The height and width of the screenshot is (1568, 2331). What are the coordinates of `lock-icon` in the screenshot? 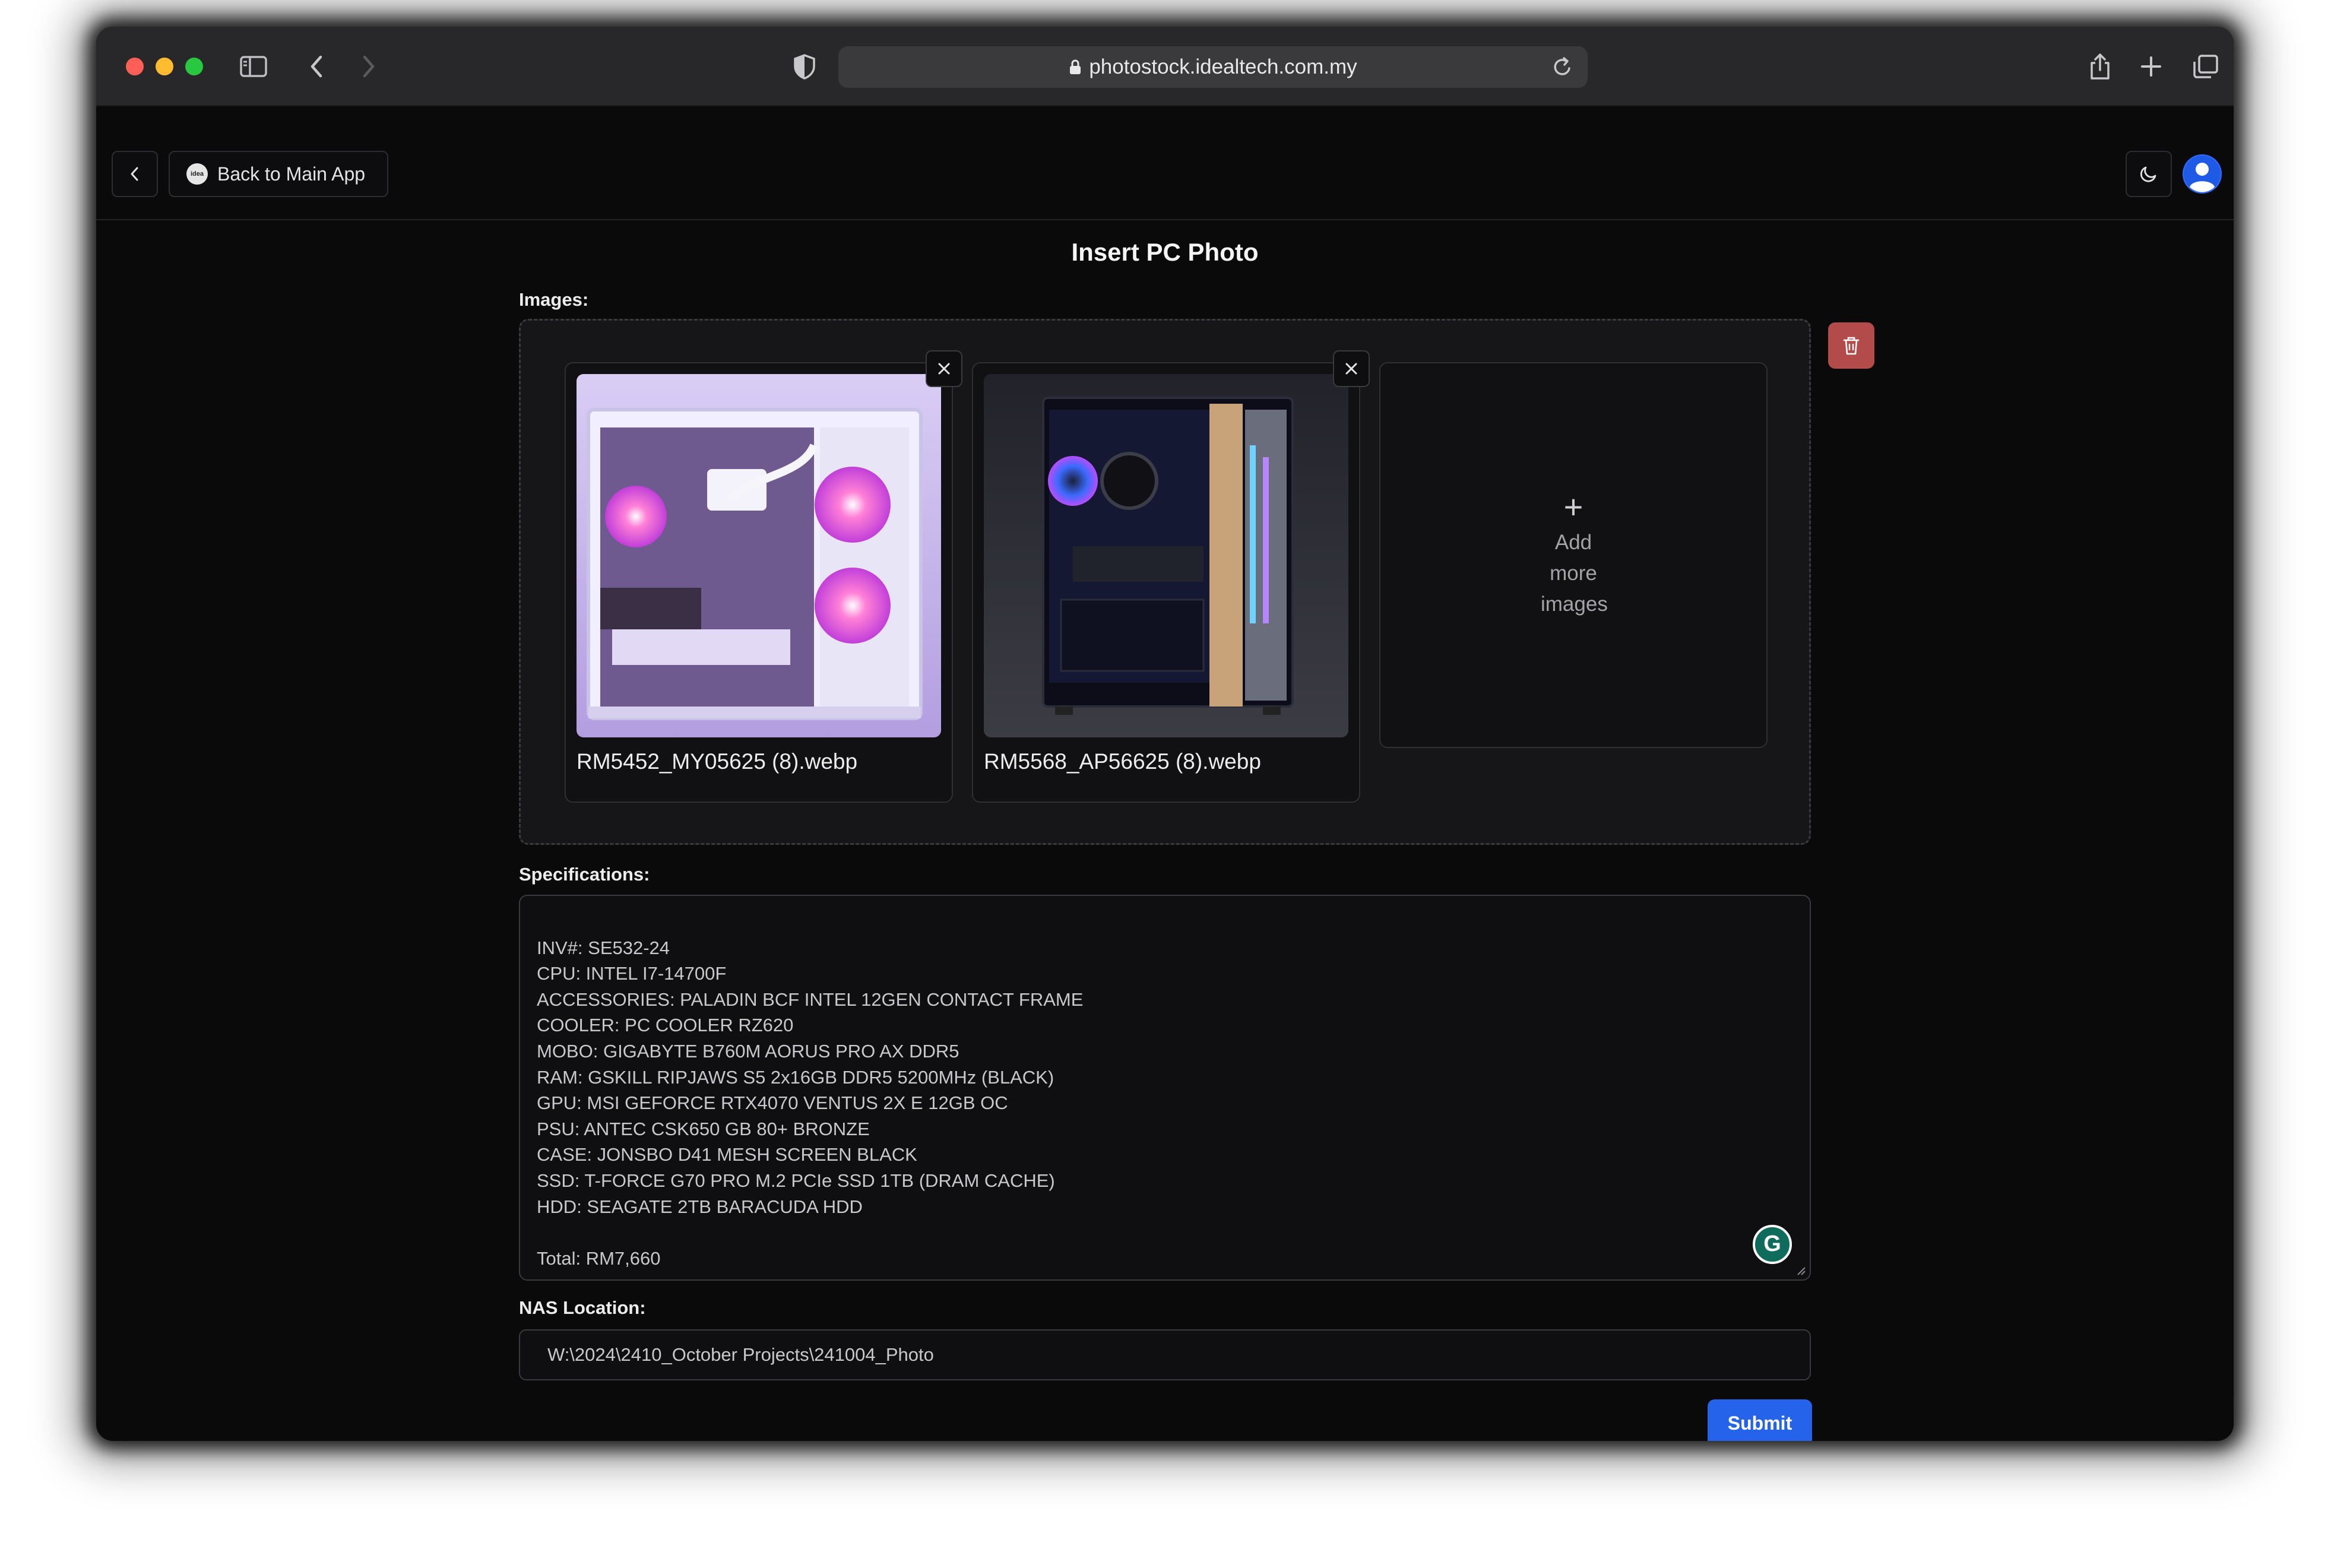 It's located at (1075, 66).